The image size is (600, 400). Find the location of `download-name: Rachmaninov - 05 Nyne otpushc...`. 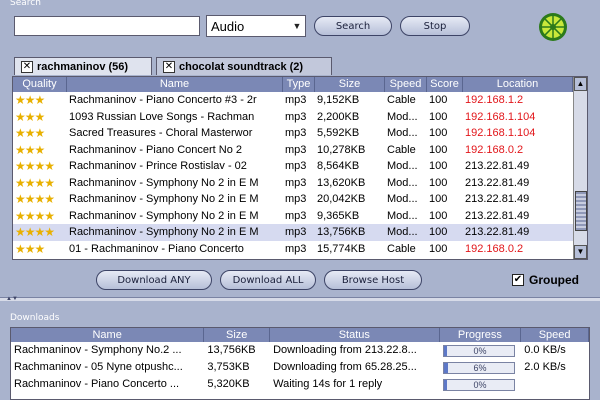

download-name: Rachmaninov - 05 Nyne otpushc... is located at coordinates (98, 367).